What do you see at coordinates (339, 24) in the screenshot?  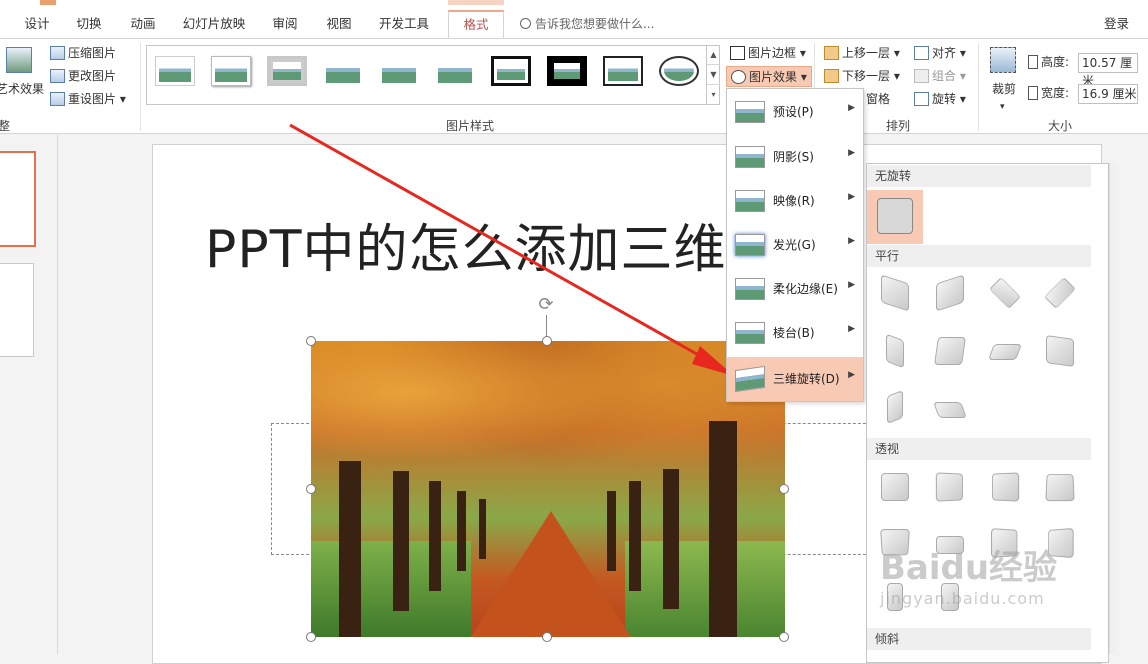 I see `tab-view: 视图` at bounding box center [339, 24].